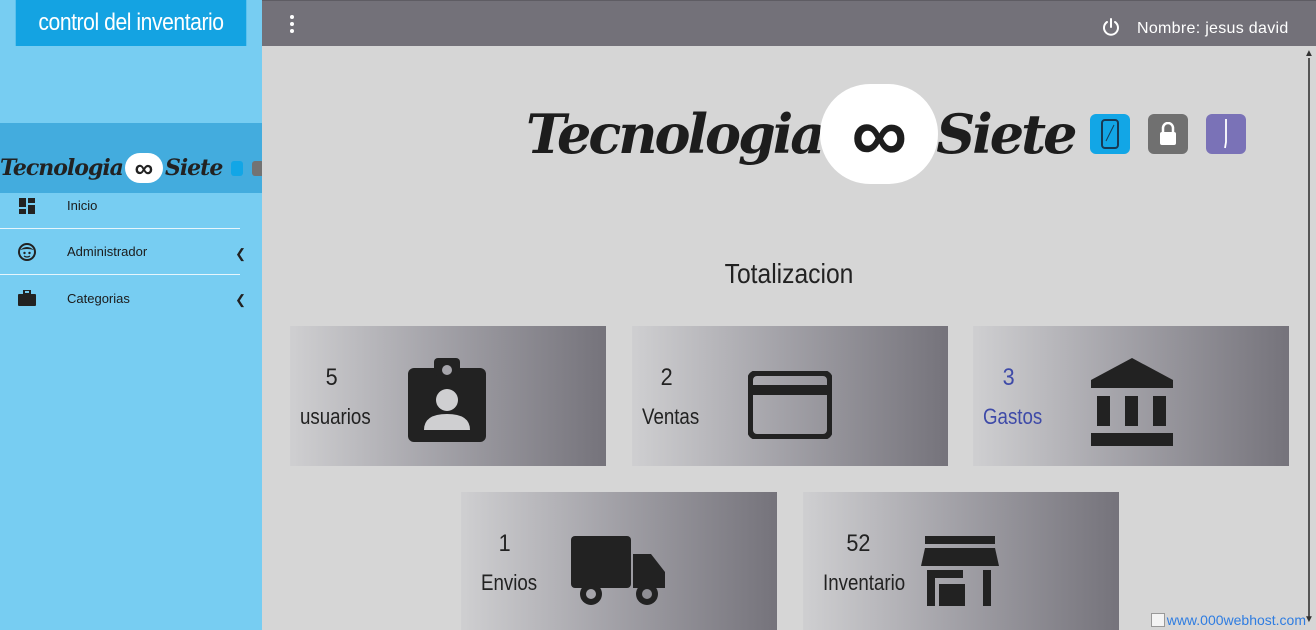 The height and width of the screenshot is (630, 1316). What do you see at coordinates (504, 543) in the screenshot?
I see `stat-value: 1` at bounding box center [504, 543].